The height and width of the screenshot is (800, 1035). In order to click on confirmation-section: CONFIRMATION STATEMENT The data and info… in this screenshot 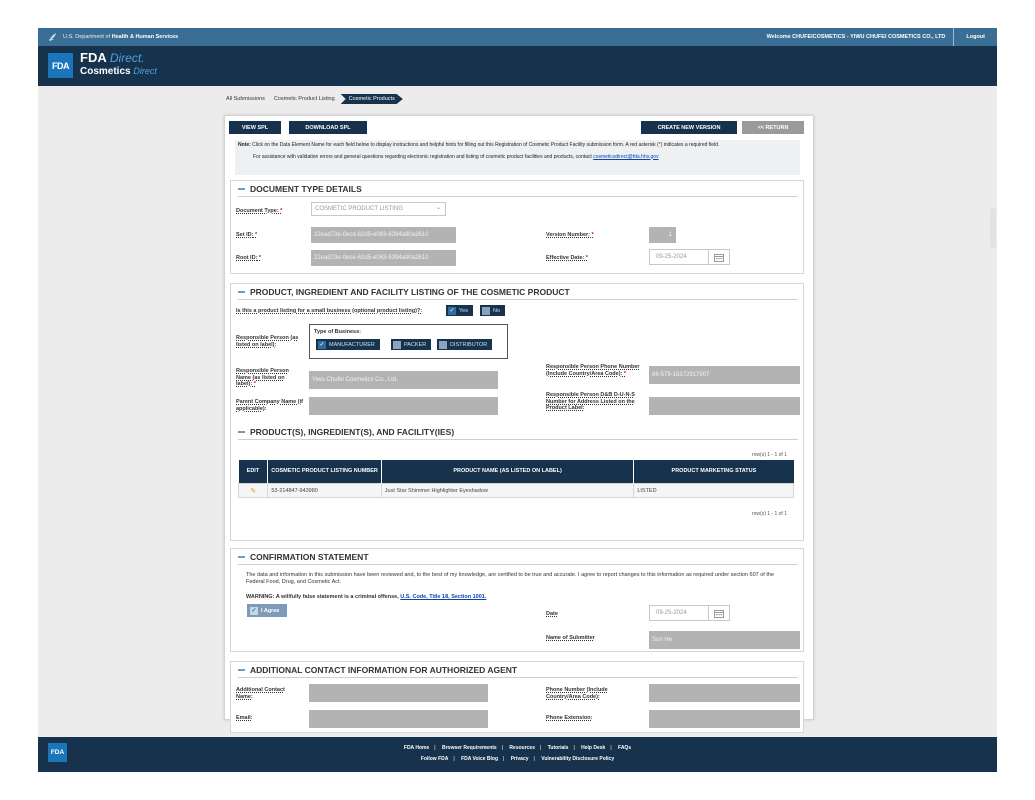, I will do `click(517, 600)`.